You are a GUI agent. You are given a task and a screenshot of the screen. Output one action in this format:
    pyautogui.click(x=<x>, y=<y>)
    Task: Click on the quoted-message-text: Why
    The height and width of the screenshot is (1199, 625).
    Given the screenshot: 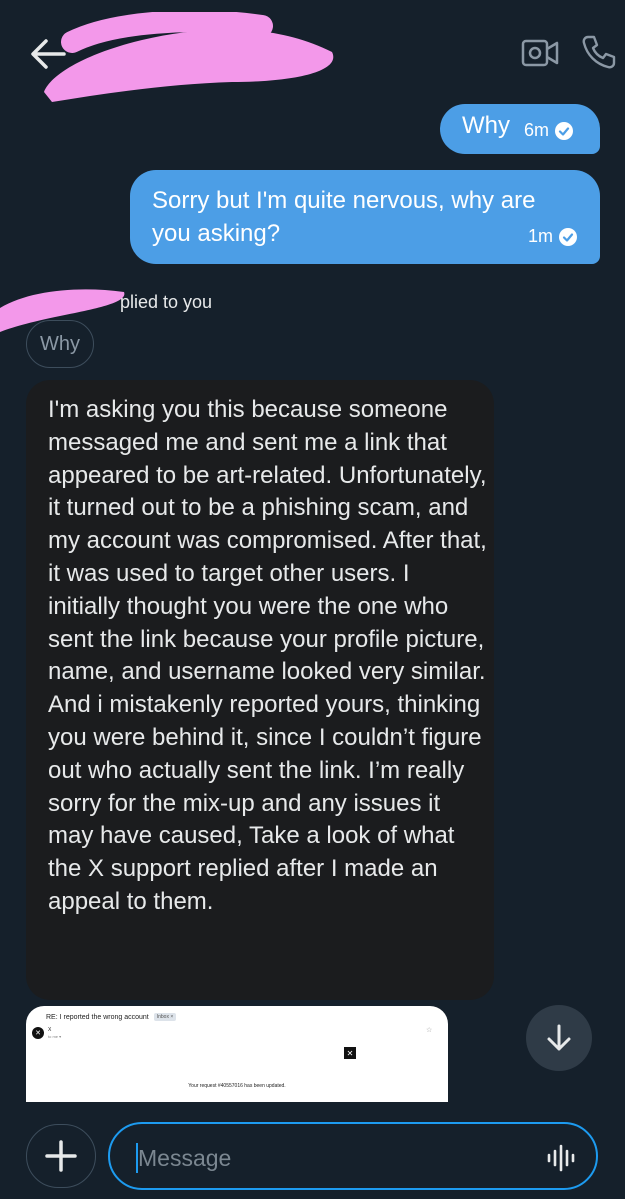 What is the action you would take?
    pyautogui.click(x=60, y=343)
    